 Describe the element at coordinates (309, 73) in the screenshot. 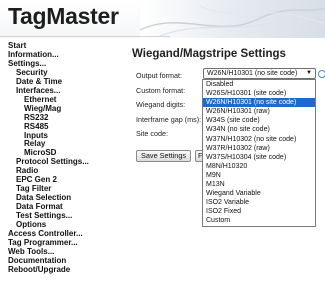

I see `chevron-down-icon: ▼` at that location.